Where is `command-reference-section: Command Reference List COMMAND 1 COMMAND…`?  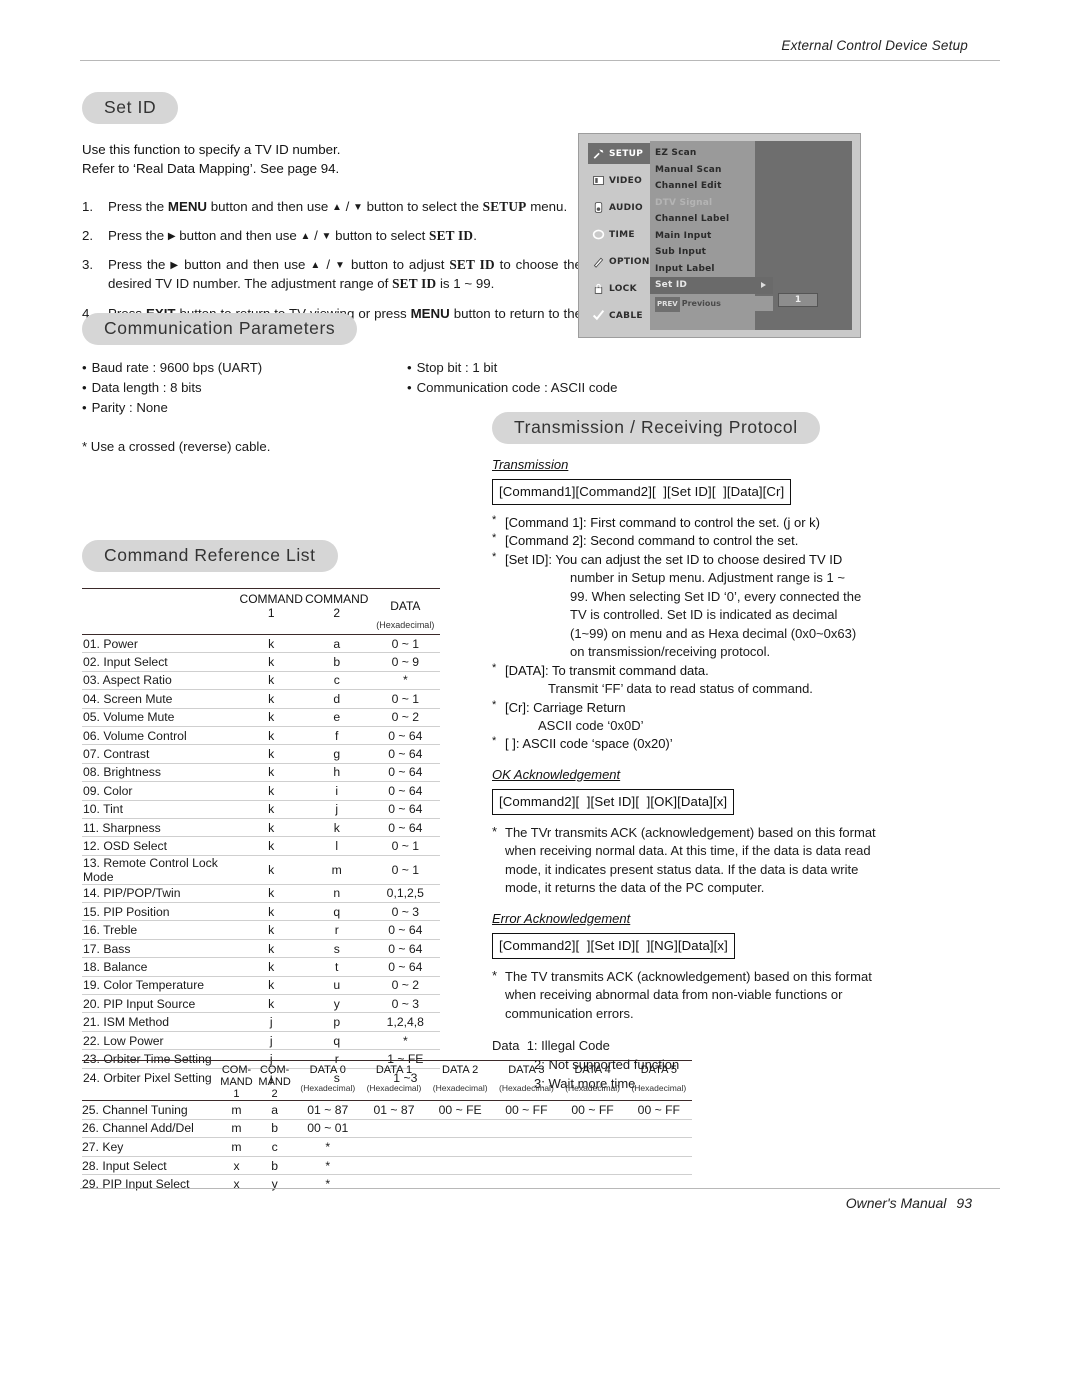
command-reference-section: Command Reference List COMMAND 1 COMMAND… is located at coordinates (262, 813).